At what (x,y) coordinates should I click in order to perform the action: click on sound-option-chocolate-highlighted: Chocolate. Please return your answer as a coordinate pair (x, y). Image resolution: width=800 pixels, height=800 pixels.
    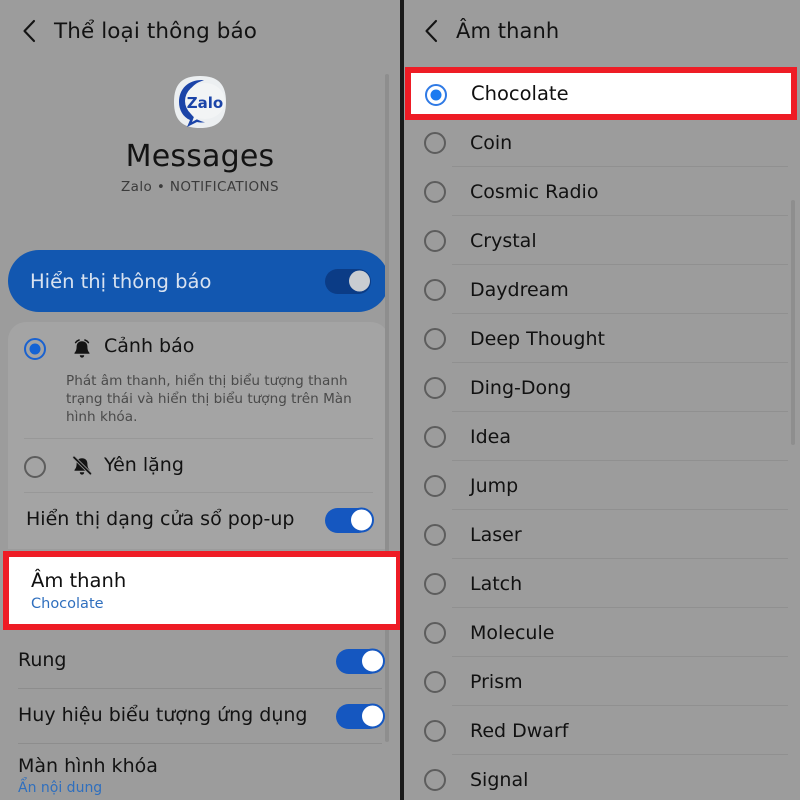
    Looking at the image, I should click on (601, 93).